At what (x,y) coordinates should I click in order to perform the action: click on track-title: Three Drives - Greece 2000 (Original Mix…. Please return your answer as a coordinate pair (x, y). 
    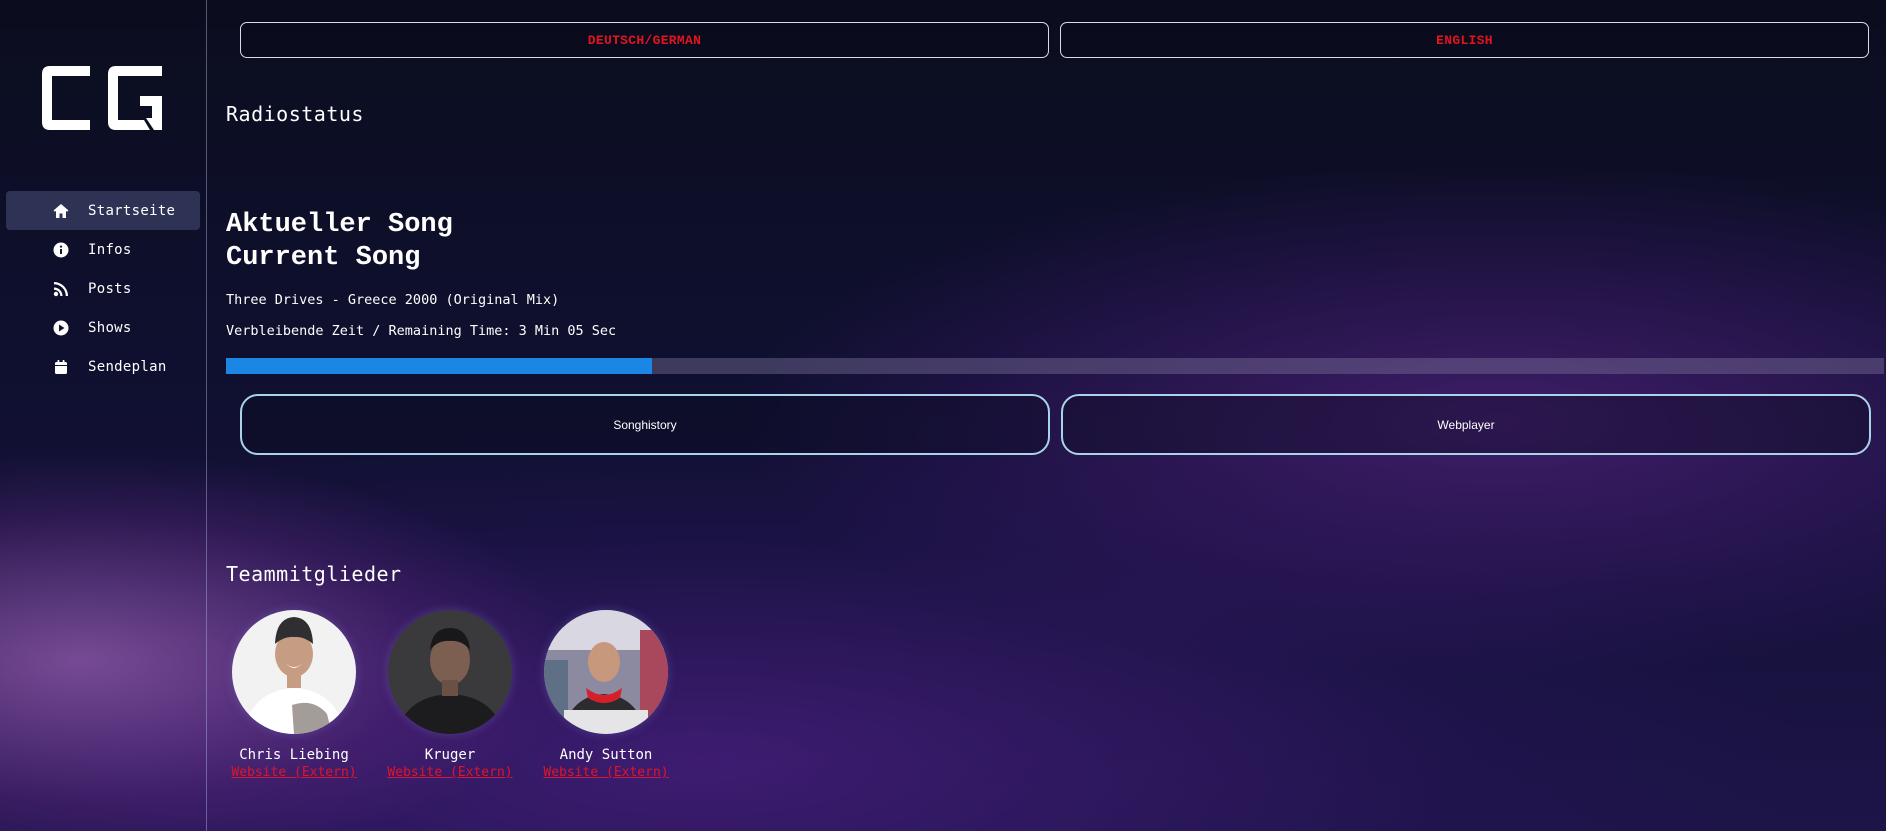
    Looking at the image, I should click on (393, 300).